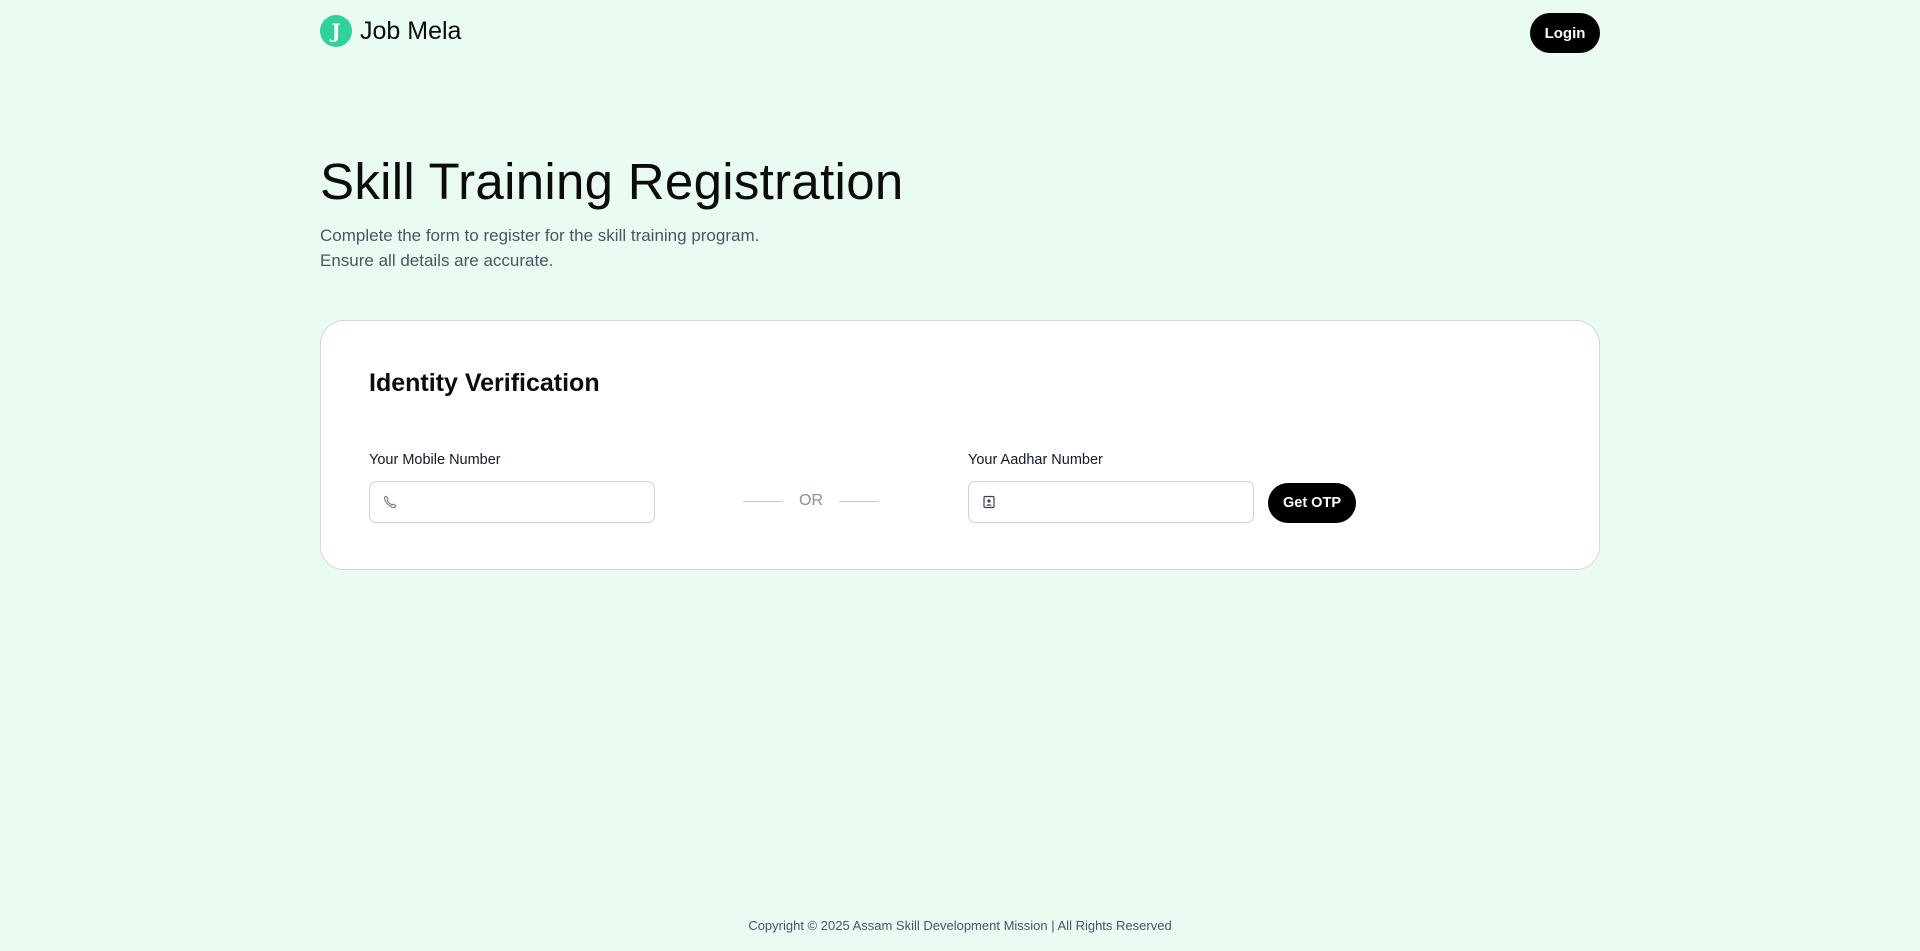 The width and height of the screenshot is (1920, 951). I want to click on page-title: Skill Training Registration, so click(612, 181).